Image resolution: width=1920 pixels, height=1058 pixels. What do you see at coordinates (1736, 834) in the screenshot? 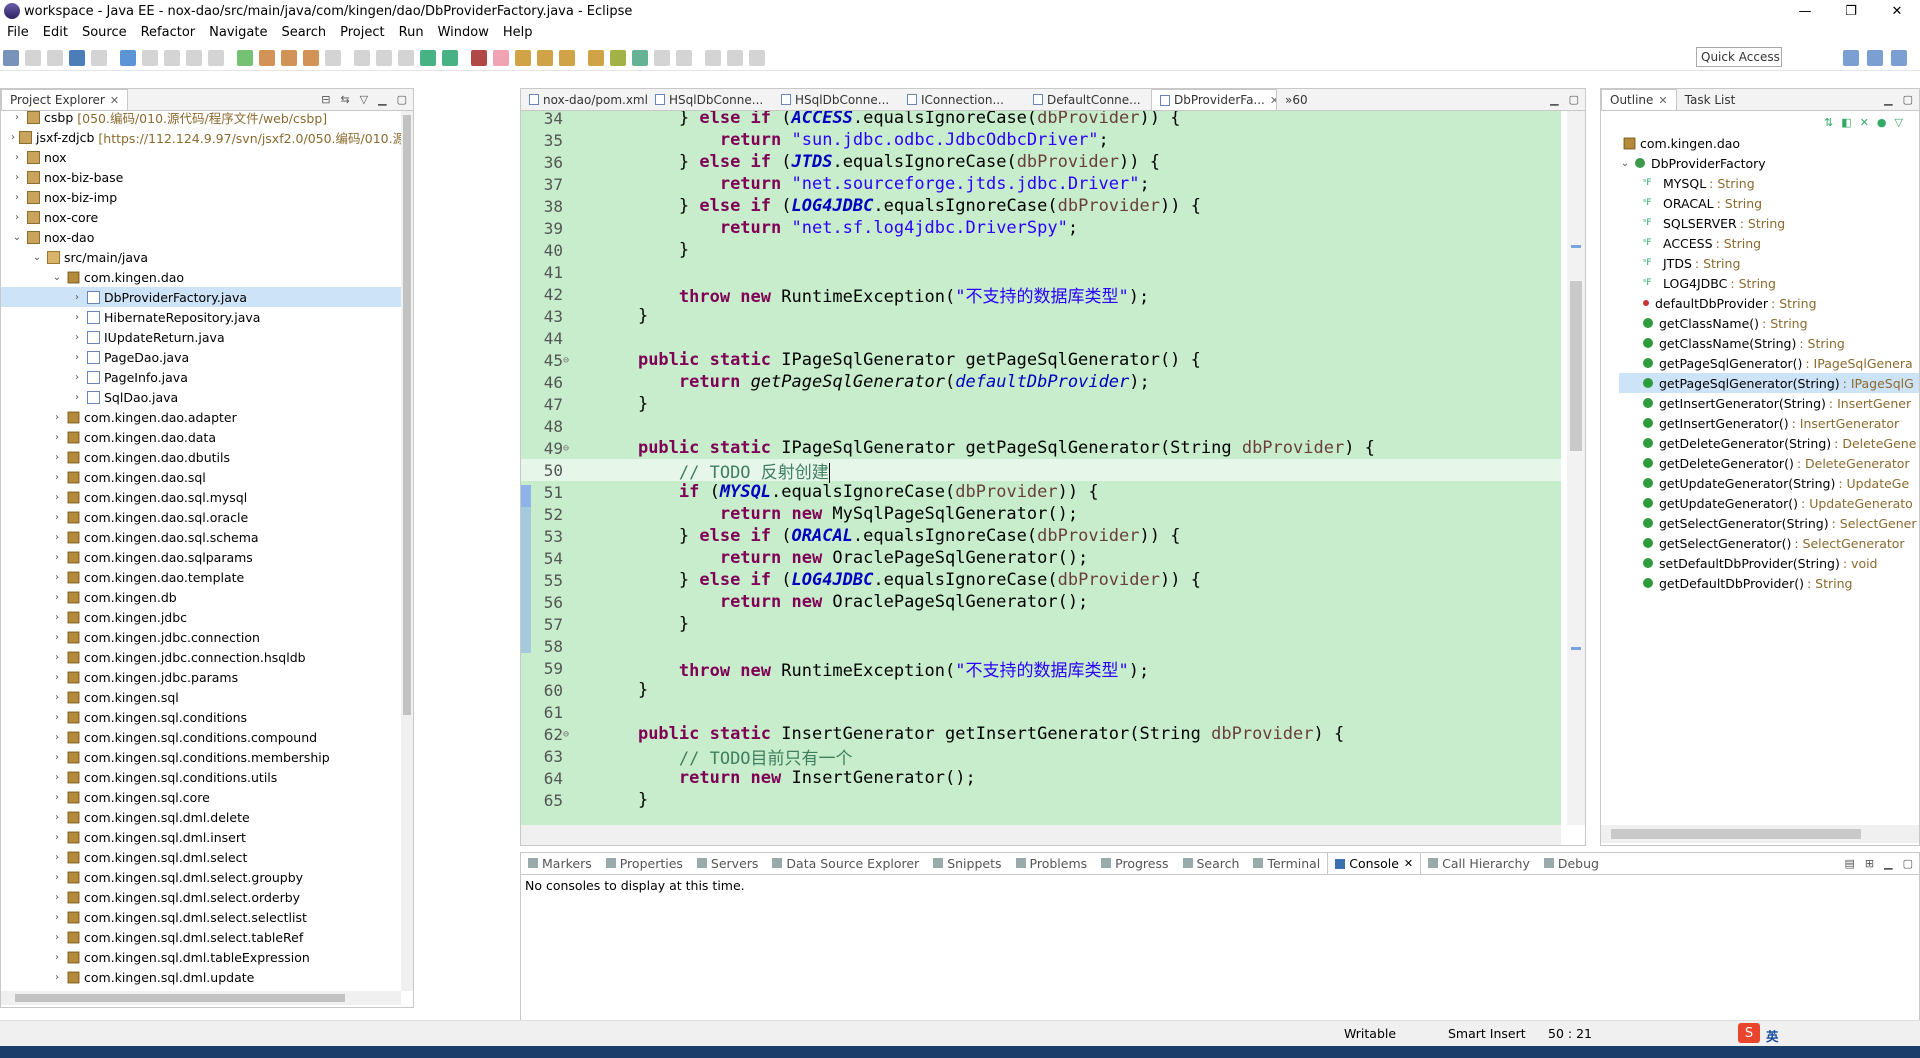
I see `hscroll-thumb` at bounding box center [1736, 834].